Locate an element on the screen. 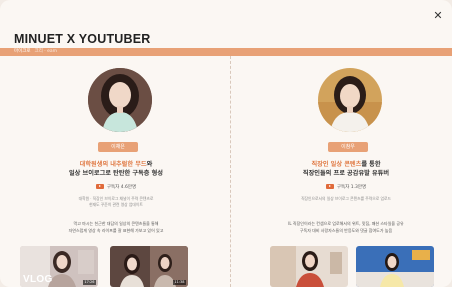  note-line: 구독자 대비 사랑자스들의 반응도와 댓글 참여도가 높음 is located at coordinates (346, 230).